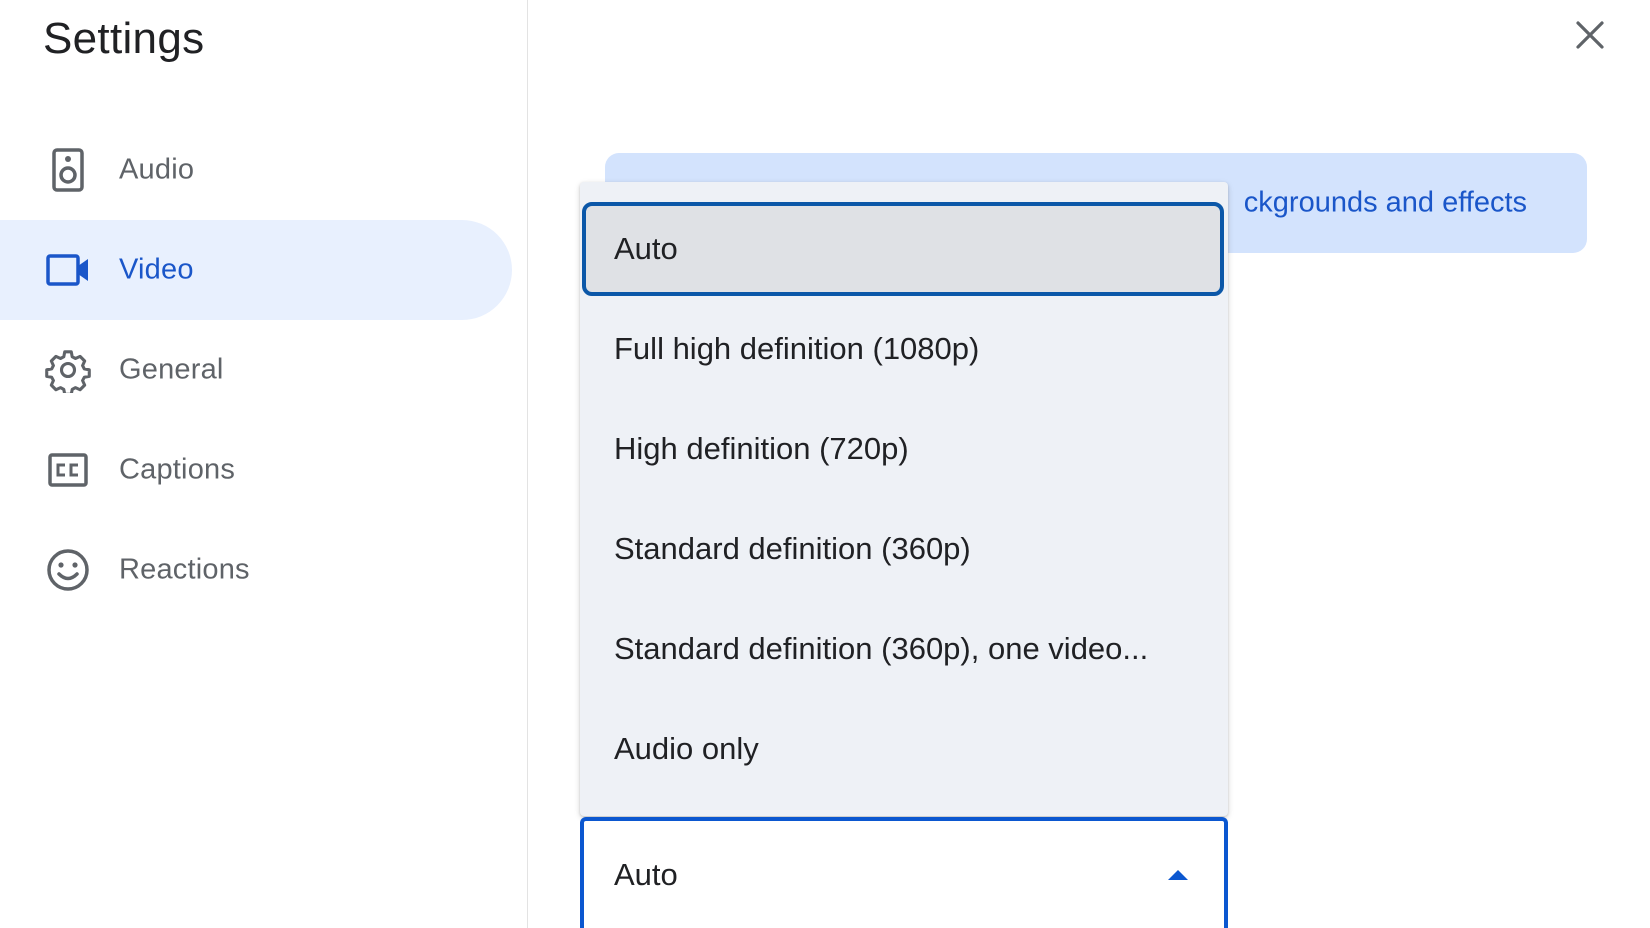 The width and height of the screenshot is (1650, 928). What do you see at coordinates (68, 570) in the screenshot?
I see `smiley-icon` at bounding box center [68, 570].